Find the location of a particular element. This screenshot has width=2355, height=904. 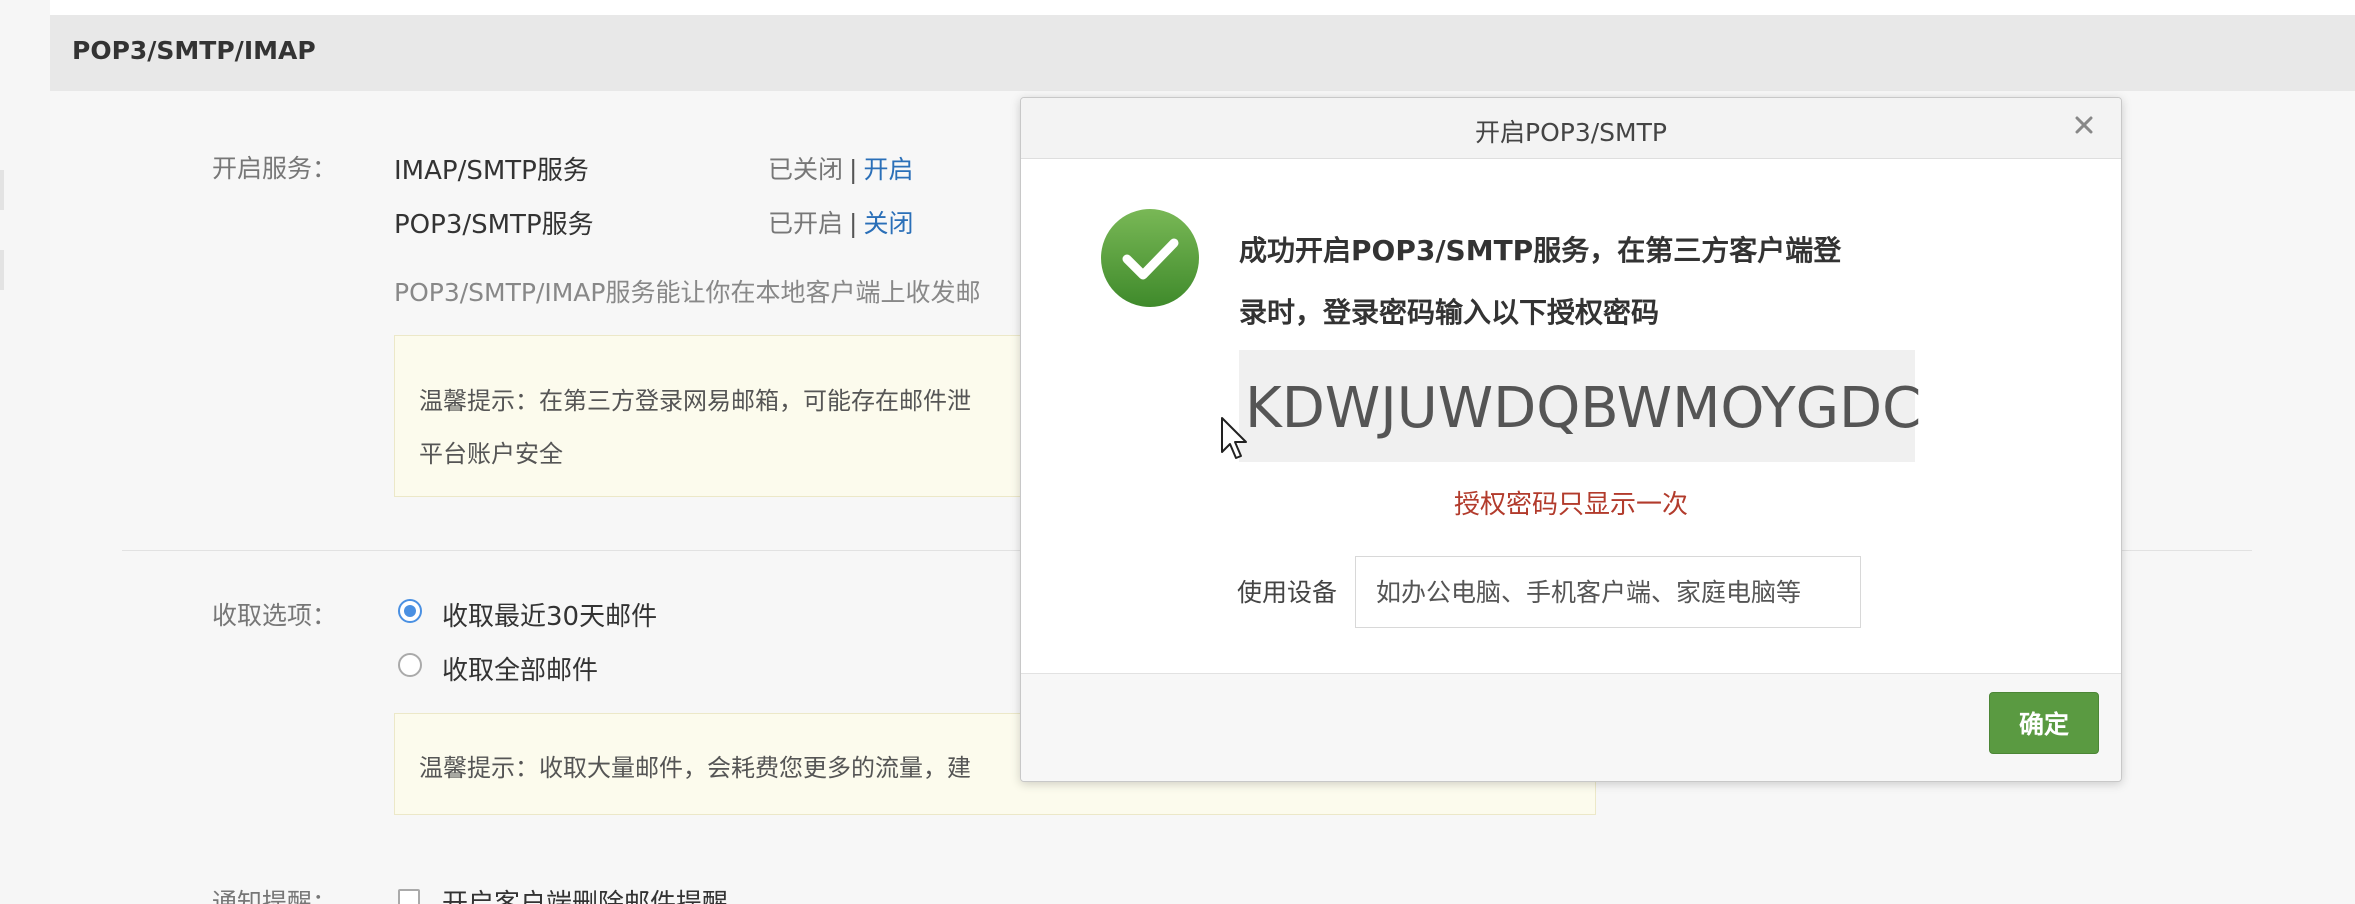

fetch-recent-label: 收取最近30天邮件 is located at coordinates (549, 614).